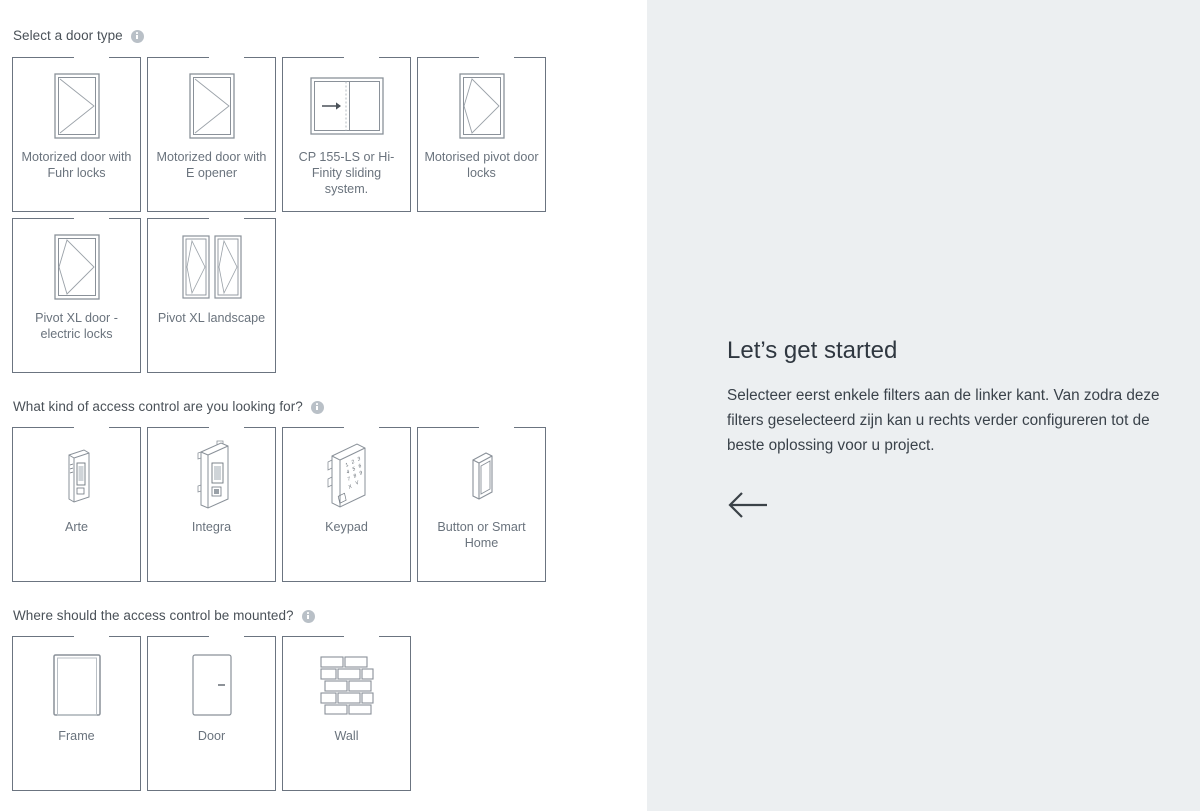 The height and width of the screenshot is (811, 1200). What do you see at coordinates (346, 685) in the screenshot?
I see `brick-wall-icon` at bounding box center [346, 685].